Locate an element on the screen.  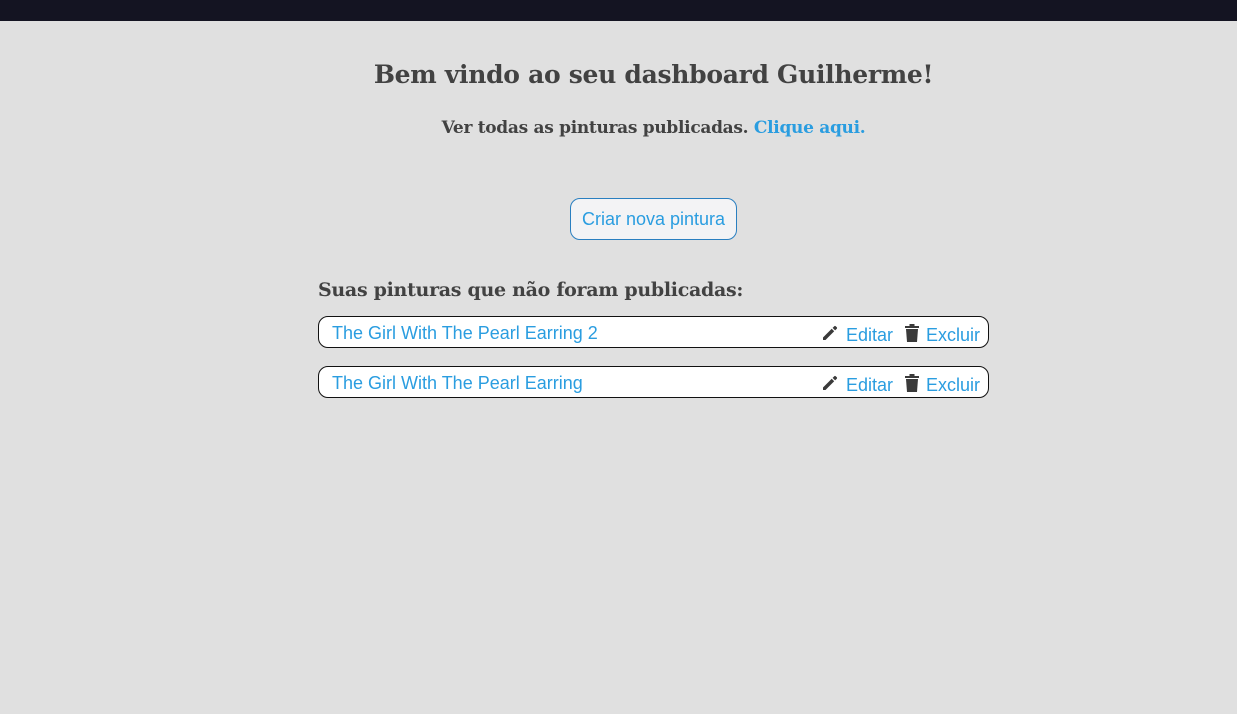
painting-title-link: The Girl With The Pearl Earring is located at coordinates (457, 383).